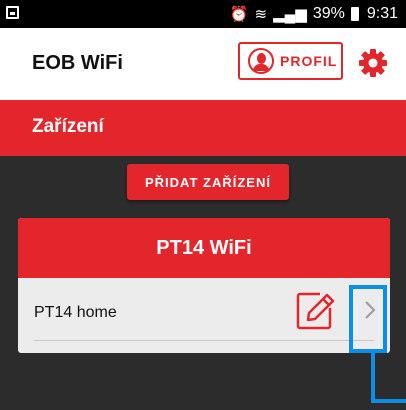 The width and height of the screenshot is (406, 410). What do you see at coordinates (354, 14) in the screenshot?
I see `battery-icon` at bounding box center [354, 14].